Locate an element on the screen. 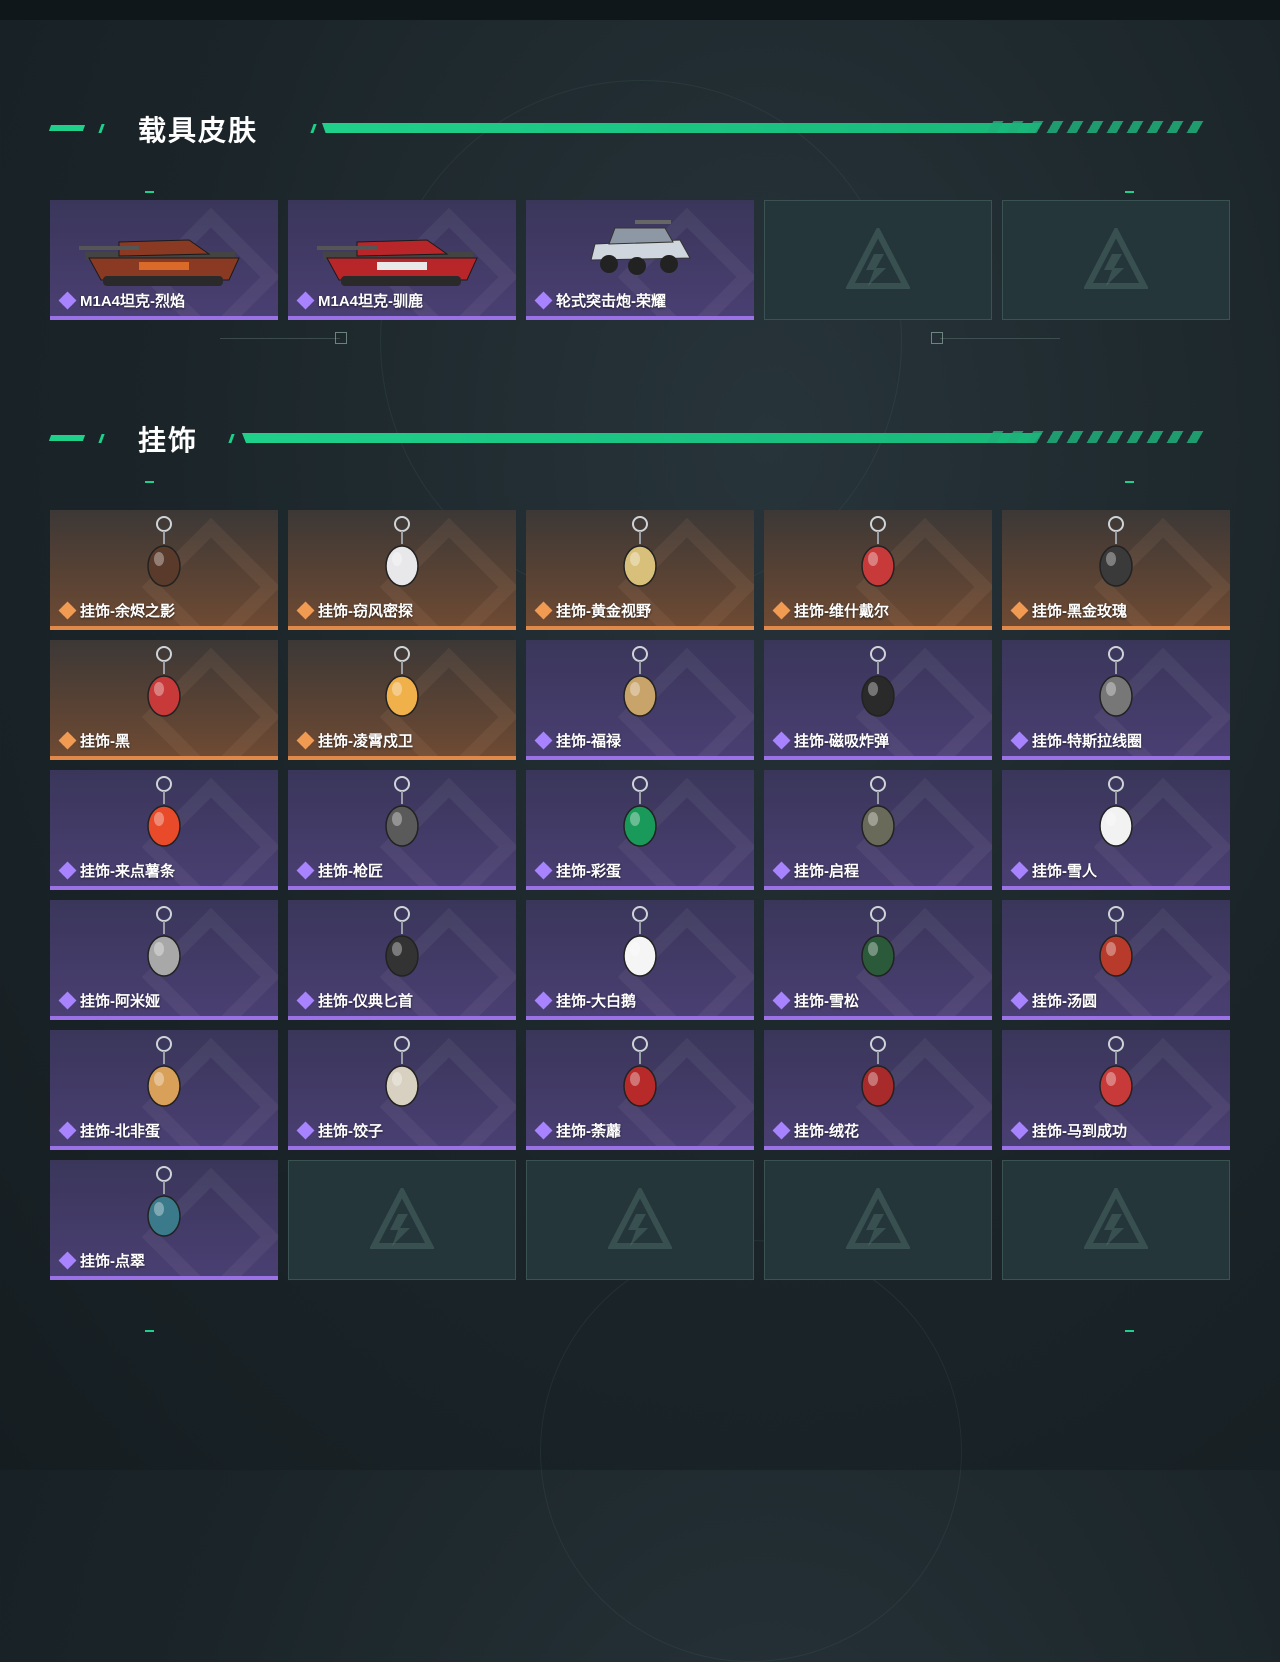  item-label: 挂饰-黑金玫瑰 is located at coordinates (1068, 610).